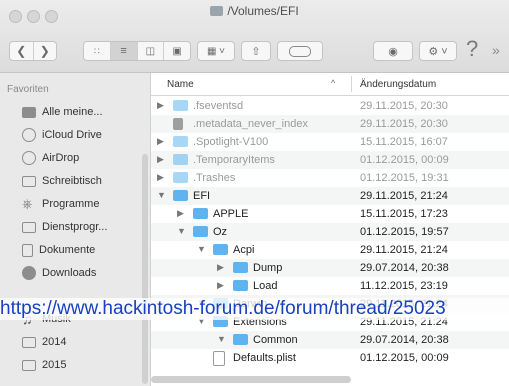 This screenshot has width=509, height=386. I want to click on list-row: ▶ .TemporaryItems 01.12.2015, 00:09, so click(330, 160).